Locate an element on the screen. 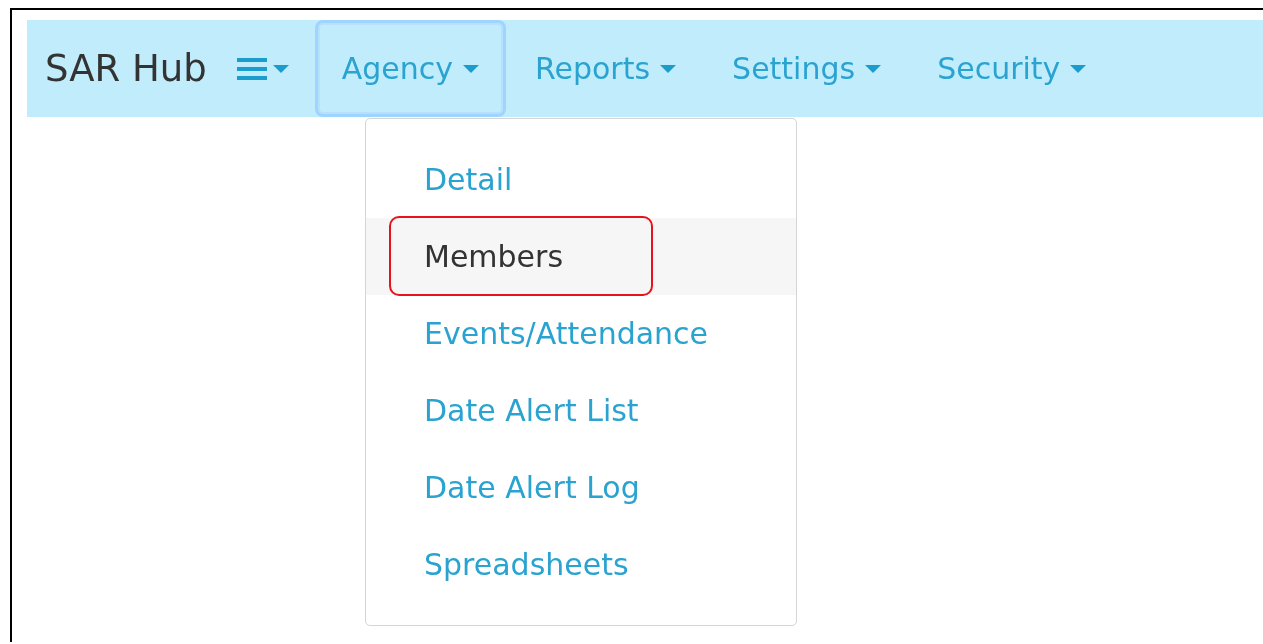  menu-icon is located at coordinates (251, 68).